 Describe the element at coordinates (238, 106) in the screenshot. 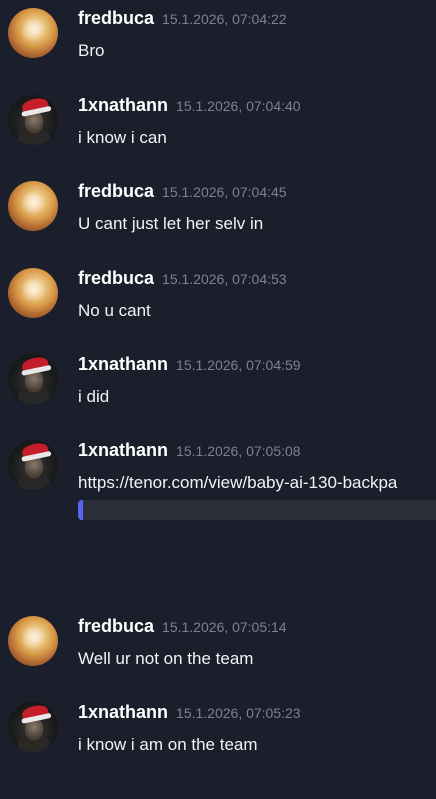

I see `timestamp: 15.1.2026, 07:04:40` at that location.